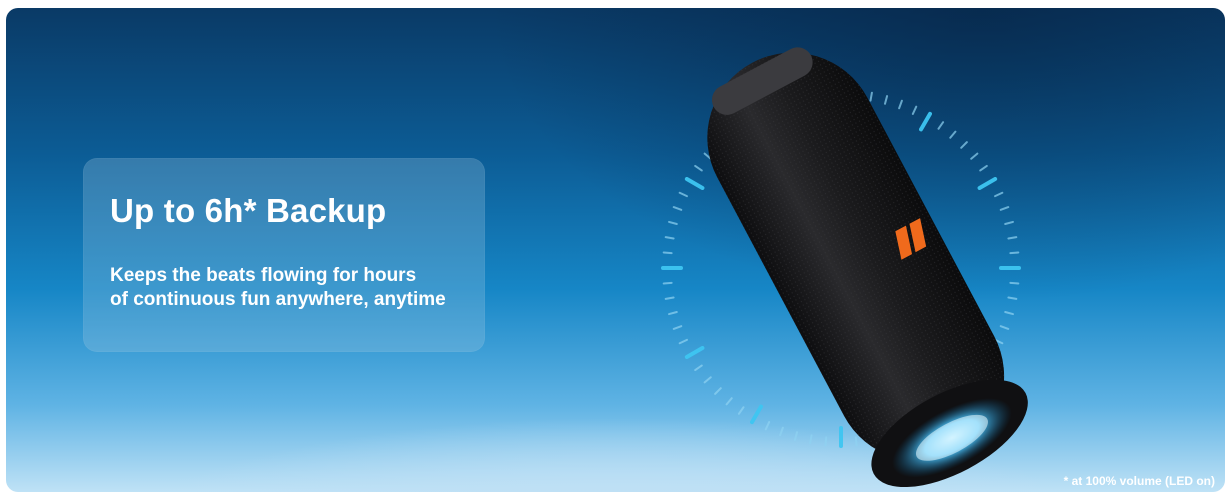 This screenshot has width=1229, height=496. What do you see at coordinates (248, 210) in the screenshot?
I see `headline: Up to 6h* Backup` at bounding box center [248, 210].